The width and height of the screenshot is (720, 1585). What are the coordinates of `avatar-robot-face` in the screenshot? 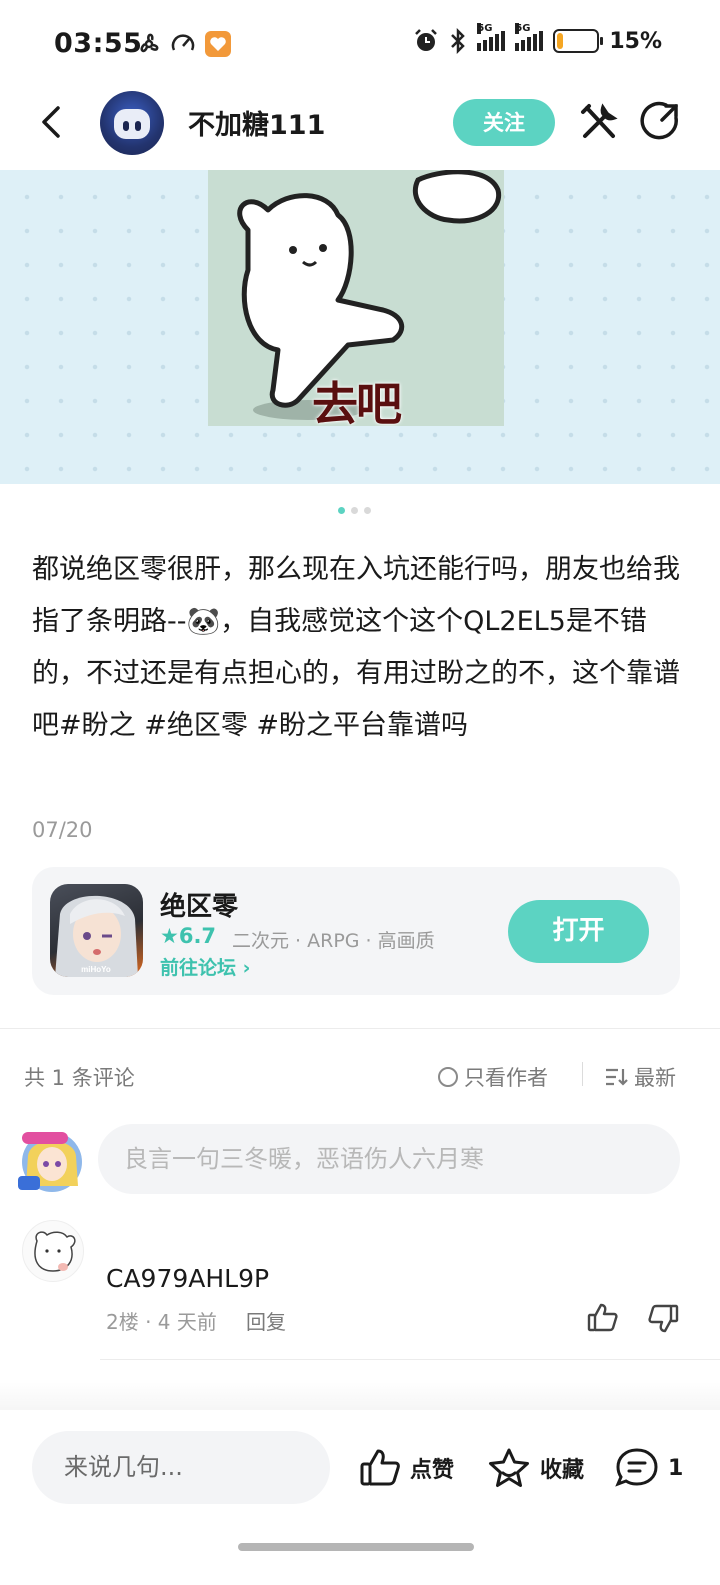 It's located at (132, 124).